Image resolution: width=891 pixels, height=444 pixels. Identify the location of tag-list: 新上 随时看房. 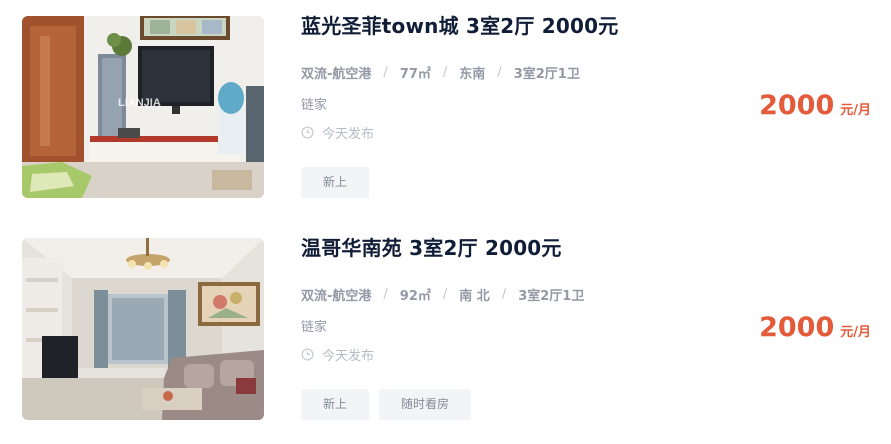
(386, 404).